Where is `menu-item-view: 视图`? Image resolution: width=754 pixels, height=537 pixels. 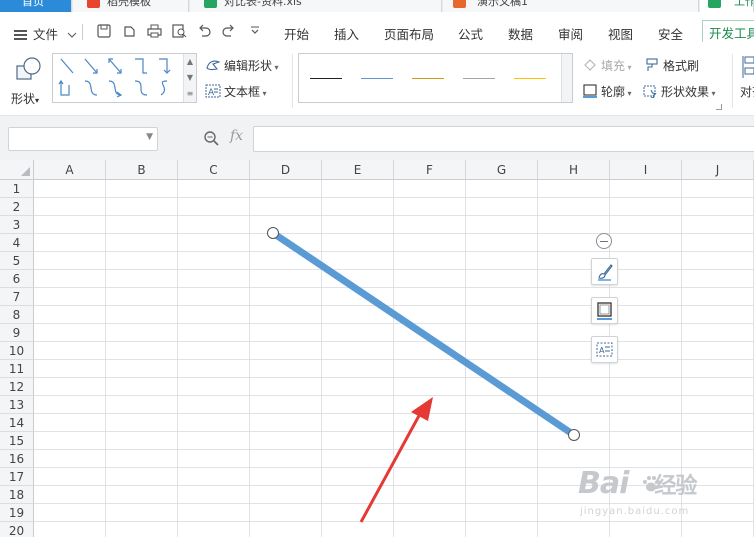
menu-item-view: 视图 is located at coordinates (620, 33).